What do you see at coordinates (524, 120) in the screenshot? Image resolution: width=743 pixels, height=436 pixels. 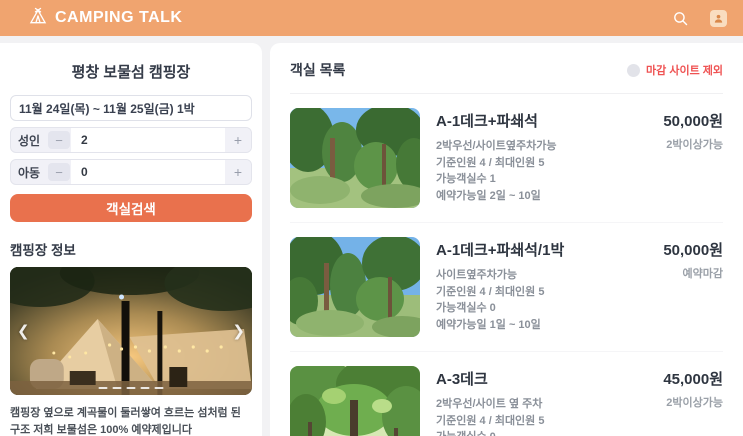 I see `room-name: A-1데크+파쇄석` at bounding box center [524, 120].